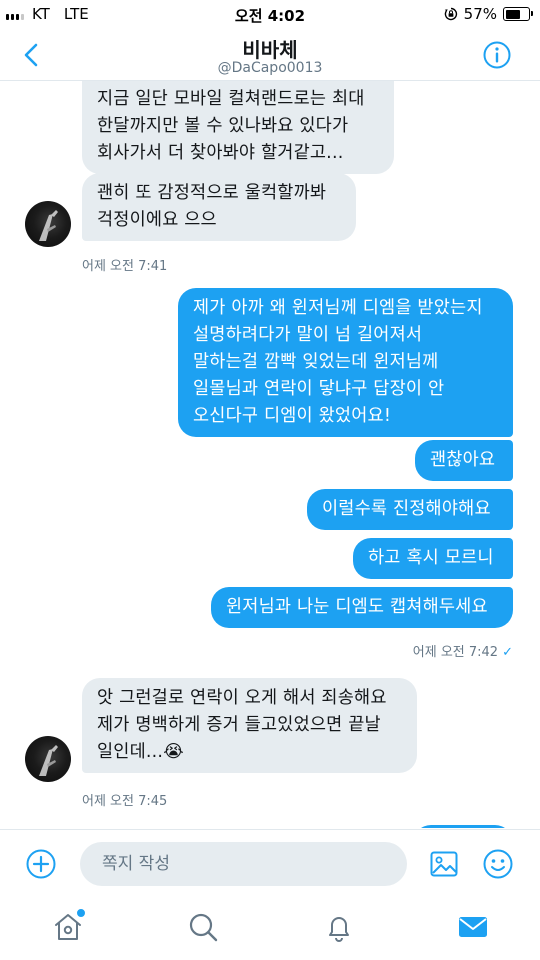 The image size is (540, 960). I want to click on search-icon, so click(203, 927).